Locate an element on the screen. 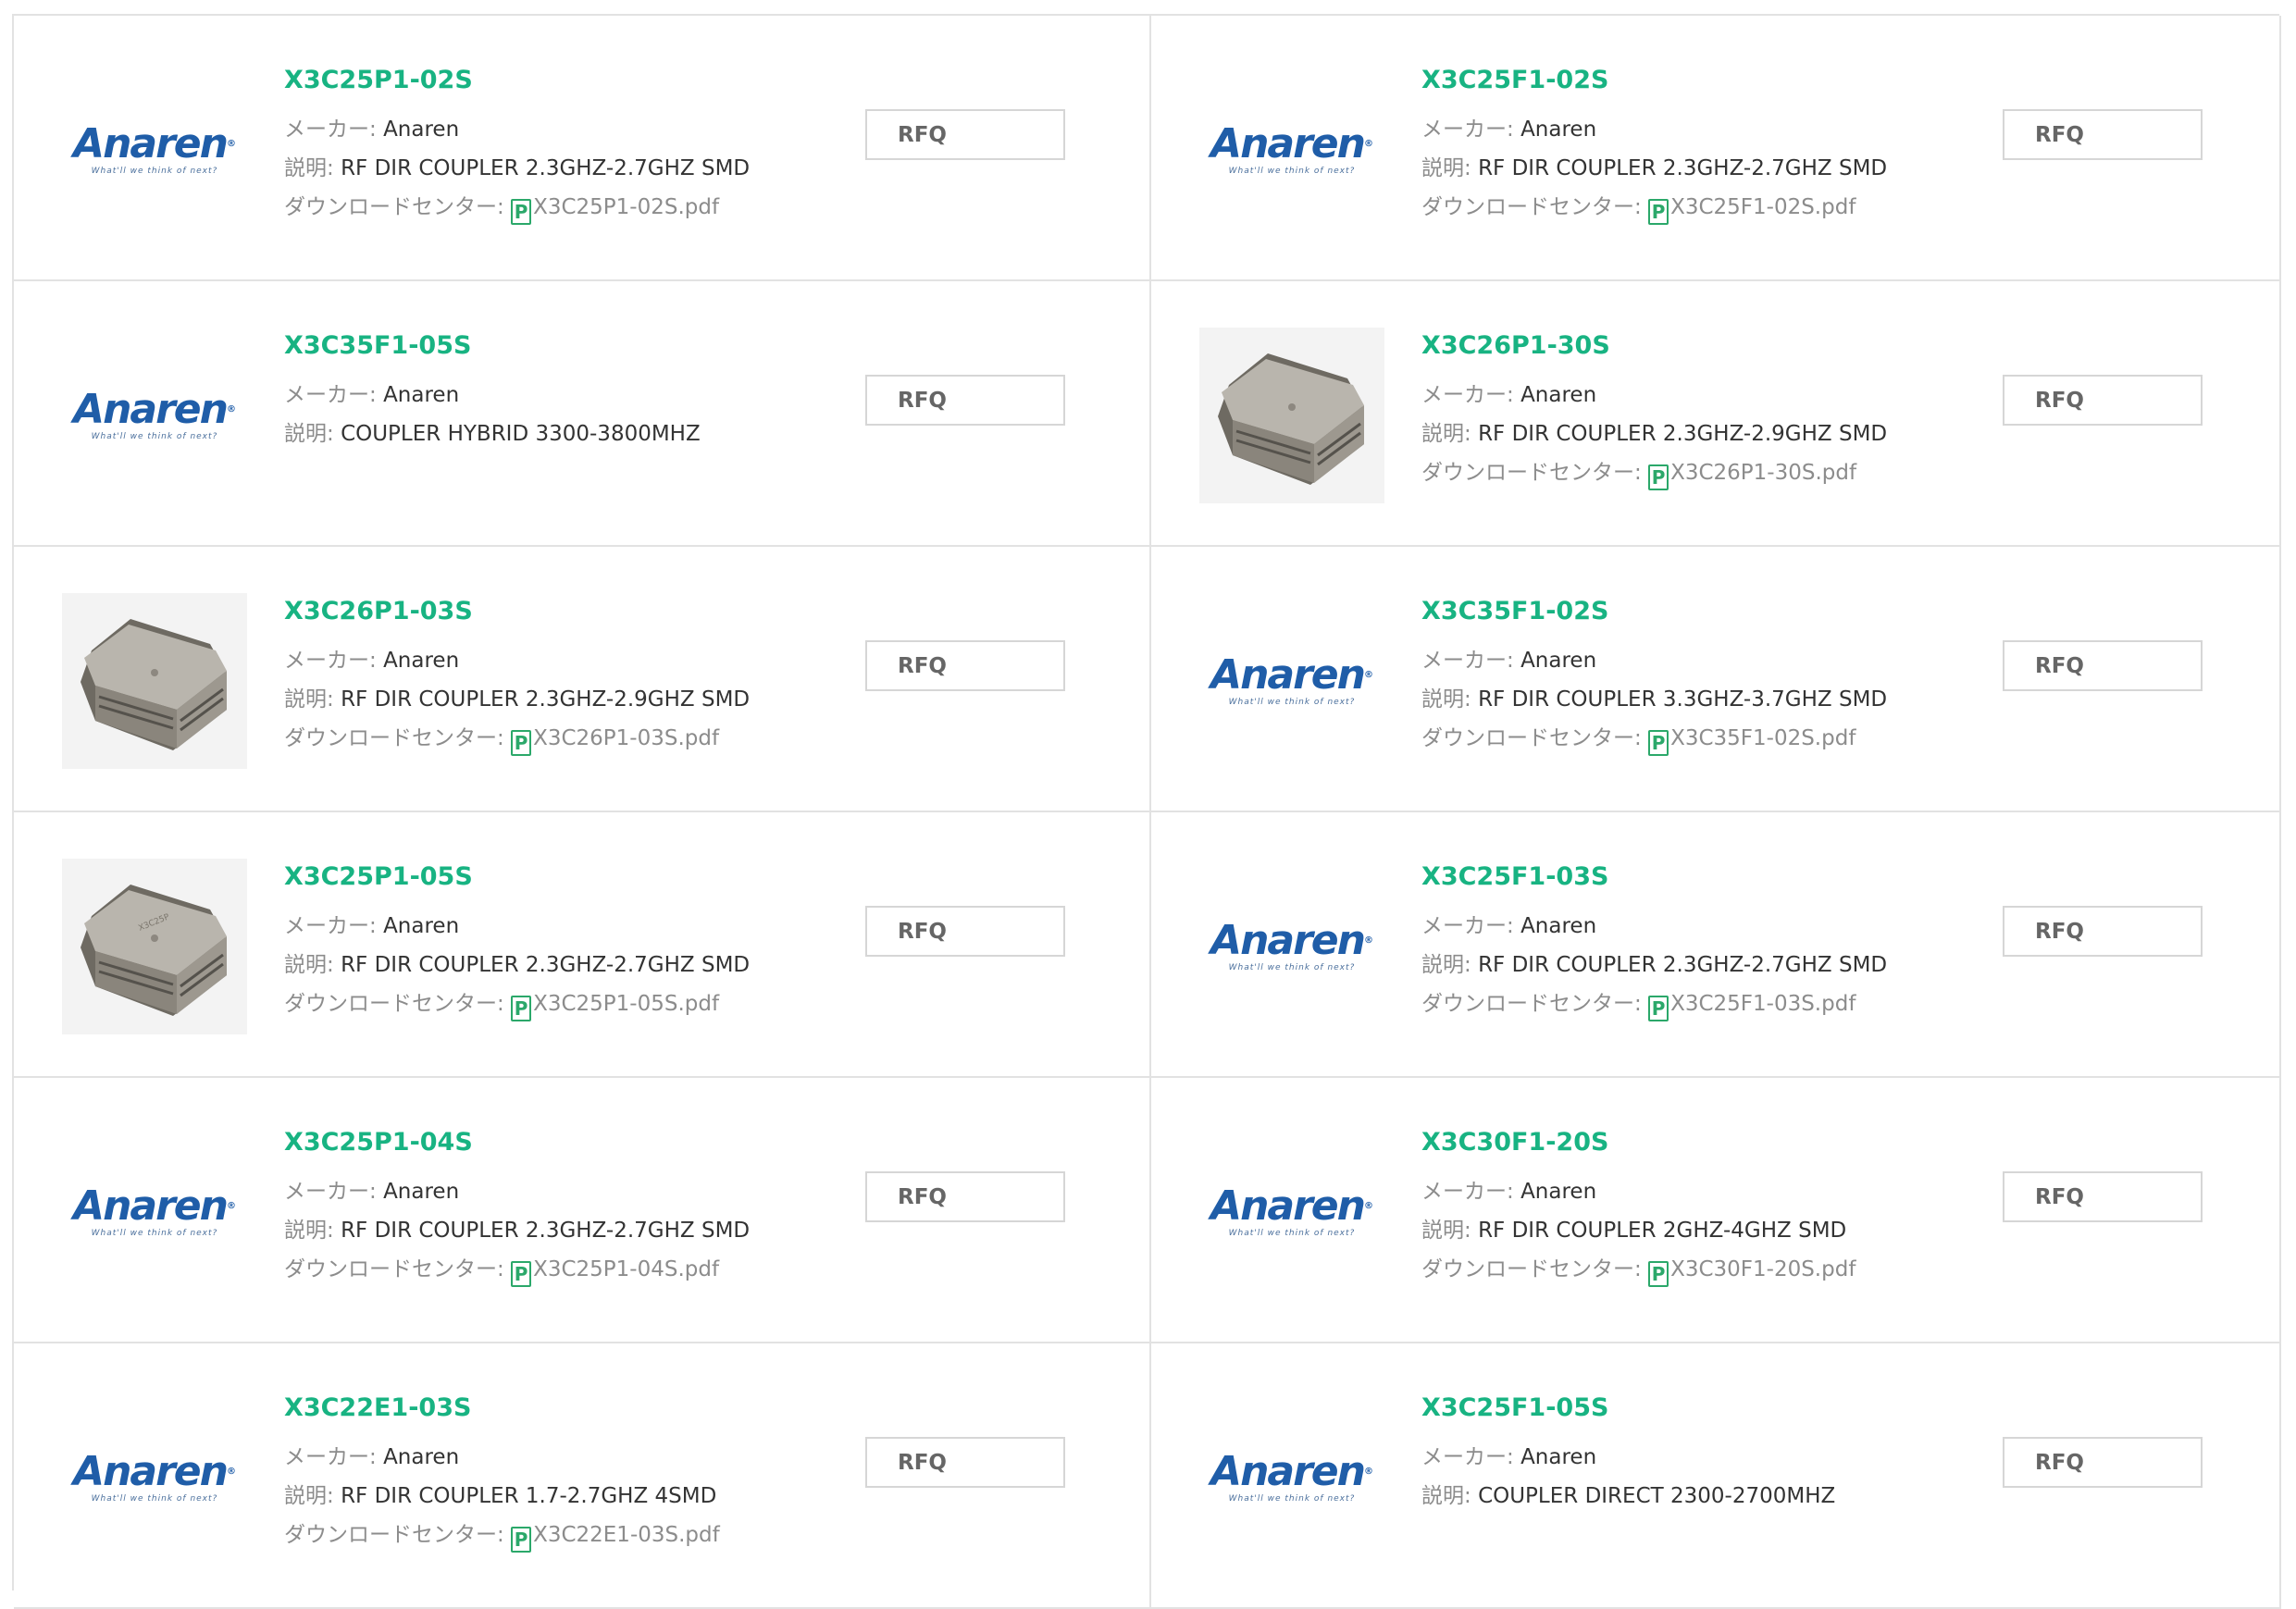  part-number-link: X3C25P1-02S is located at coordinates (517, 80).